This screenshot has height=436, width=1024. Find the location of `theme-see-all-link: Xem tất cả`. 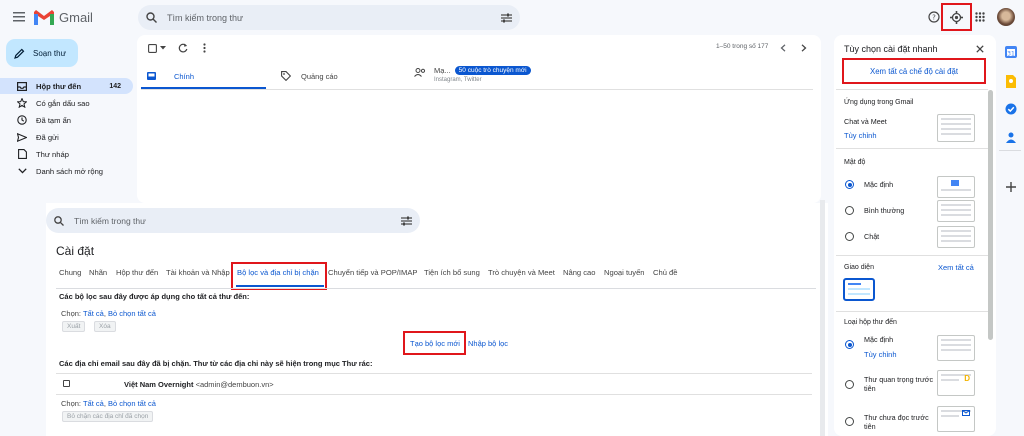

theme-see-all-link: Xem tất cả is located at coordinates (956, 267).